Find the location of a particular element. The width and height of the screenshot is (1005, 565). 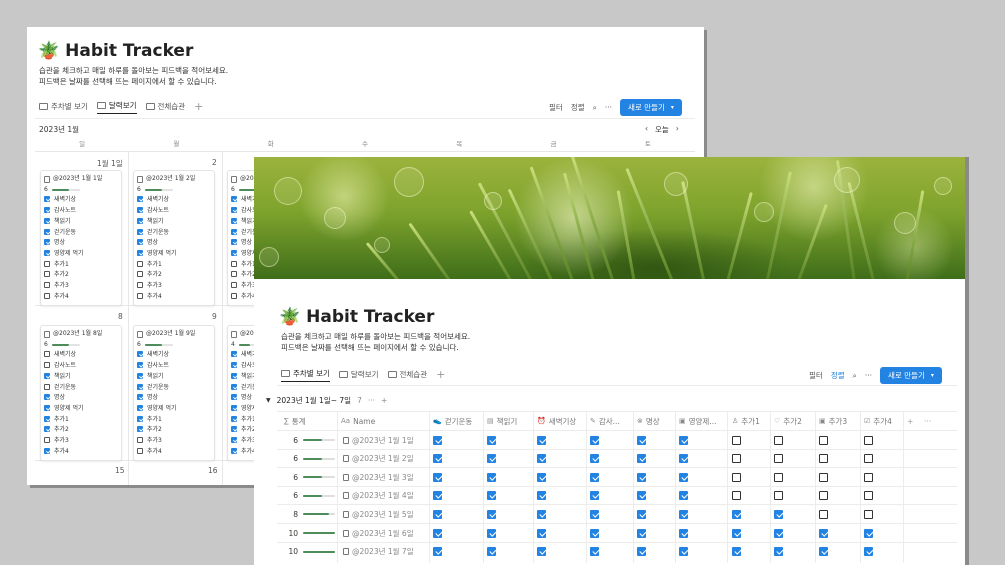

table-row: 6 @2023년 1월 3일 is located at coordinates (617, 476).